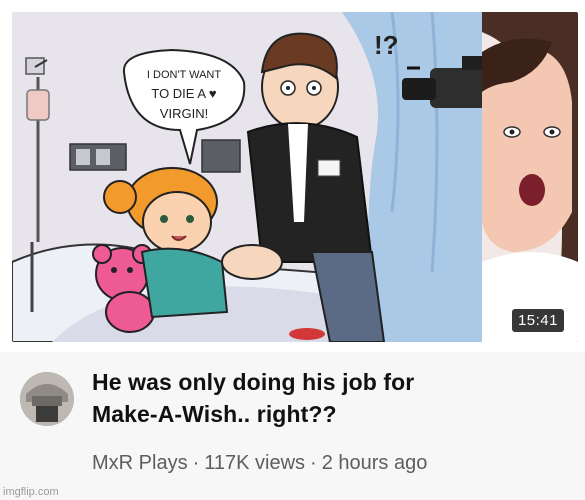  What do you see at coordinates (537, 320) in the screenshot?
I see `duration-badge: 15:41` at bounding box center [537, 320].